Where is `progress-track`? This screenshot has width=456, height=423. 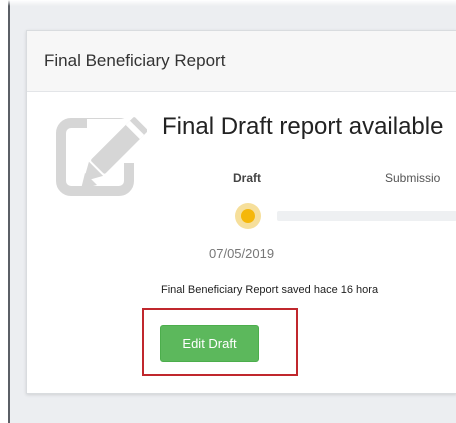 progress-track is located at coordinates (366, 216).